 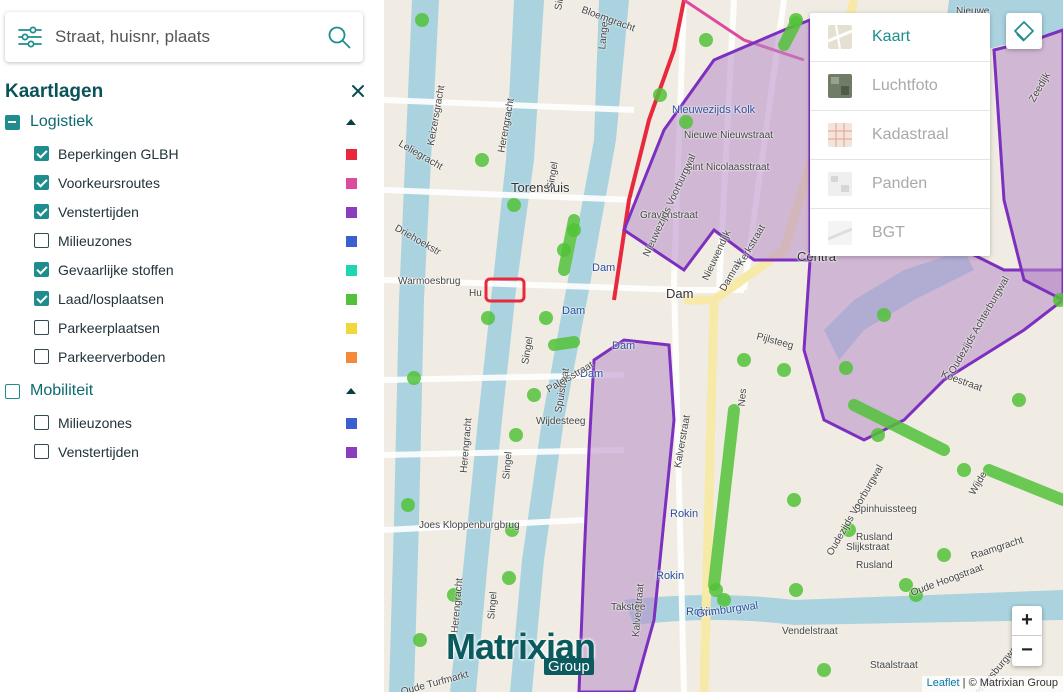 I want to click on layer-label: Voorkeursroutes, so click(x=109, y=183).